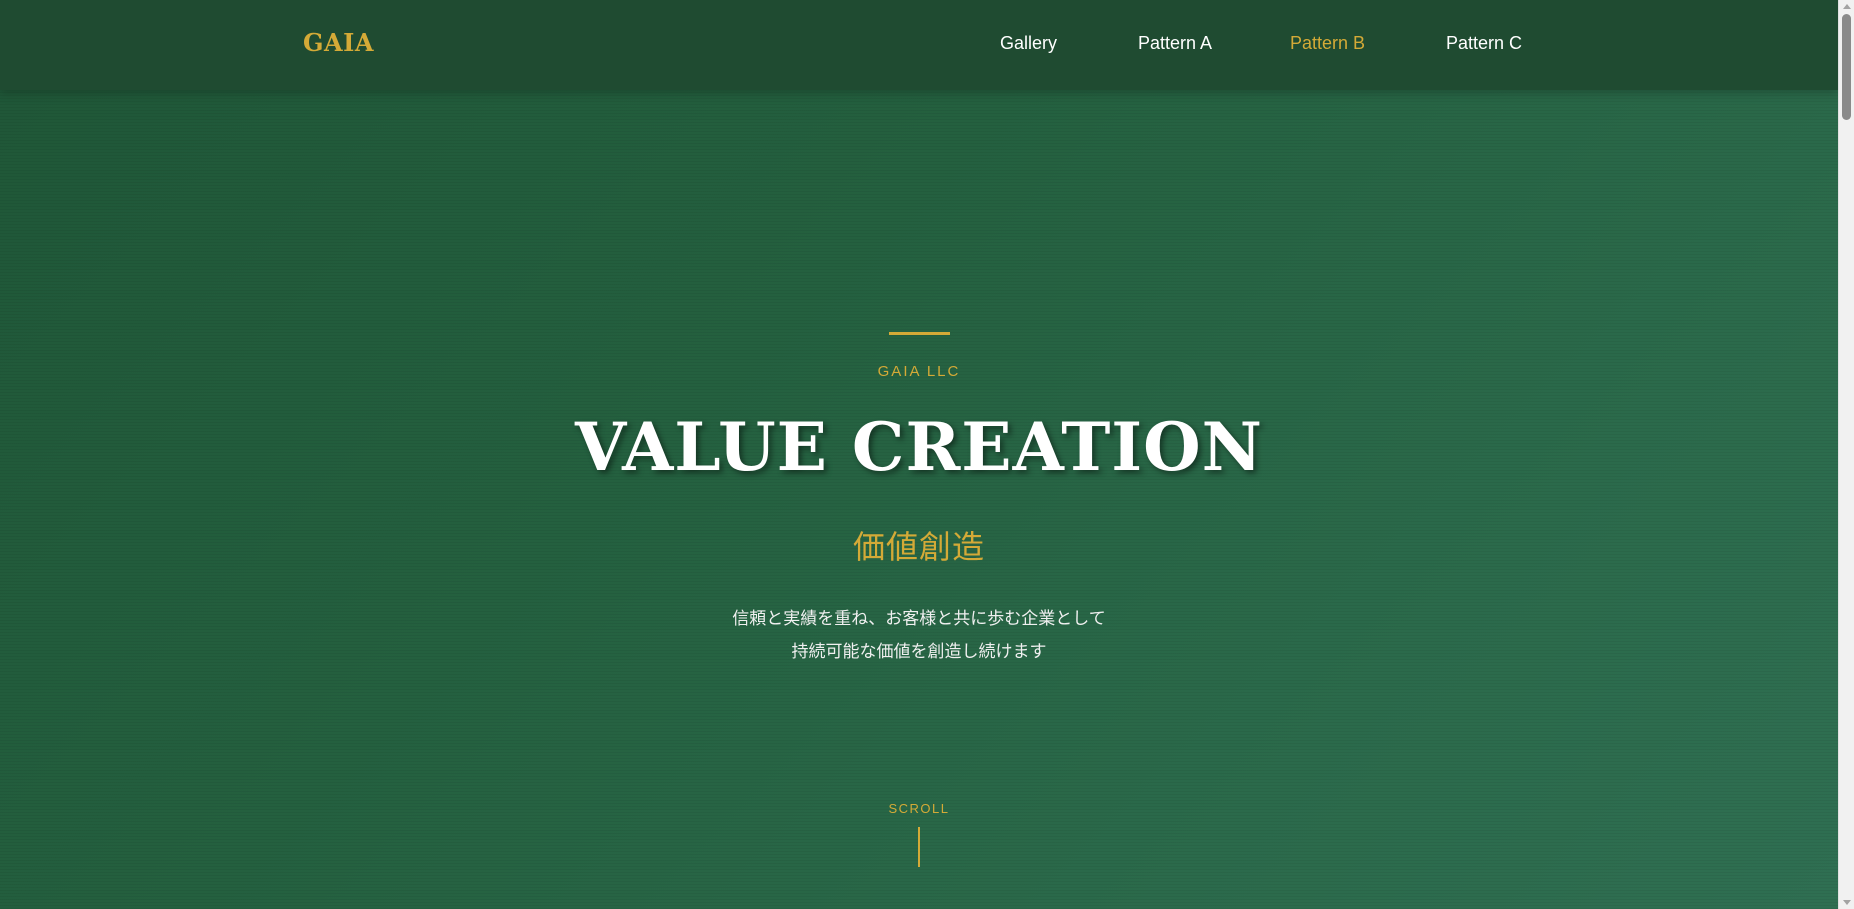  I want to click on nav-link-pattern-b: Pattern B, so click(1327, 43).